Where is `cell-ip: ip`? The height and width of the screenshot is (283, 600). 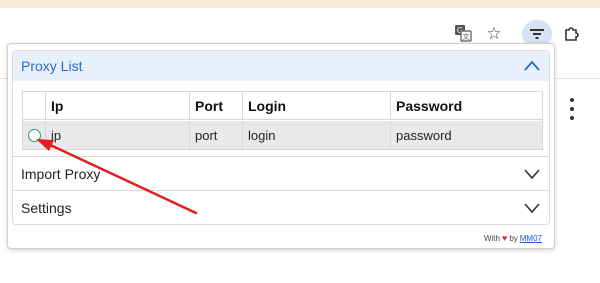
cell-ip: ip is located at coordinates (118, 135).